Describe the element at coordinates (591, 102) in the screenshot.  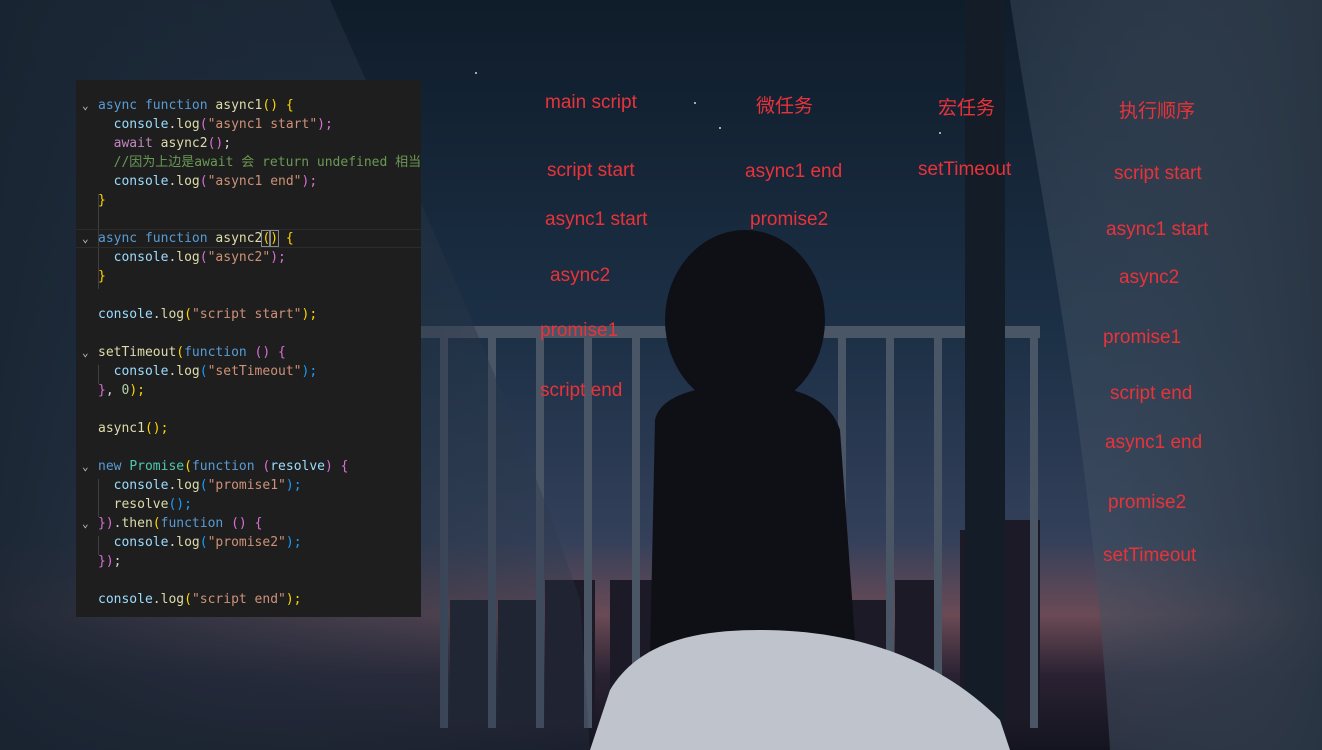
I see `main-script-header: main script` at that location.